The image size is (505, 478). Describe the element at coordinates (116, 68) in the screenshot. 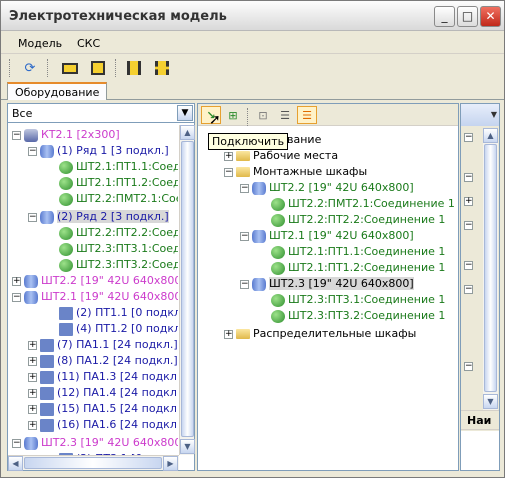

I see `toolbar-separator` at that location.